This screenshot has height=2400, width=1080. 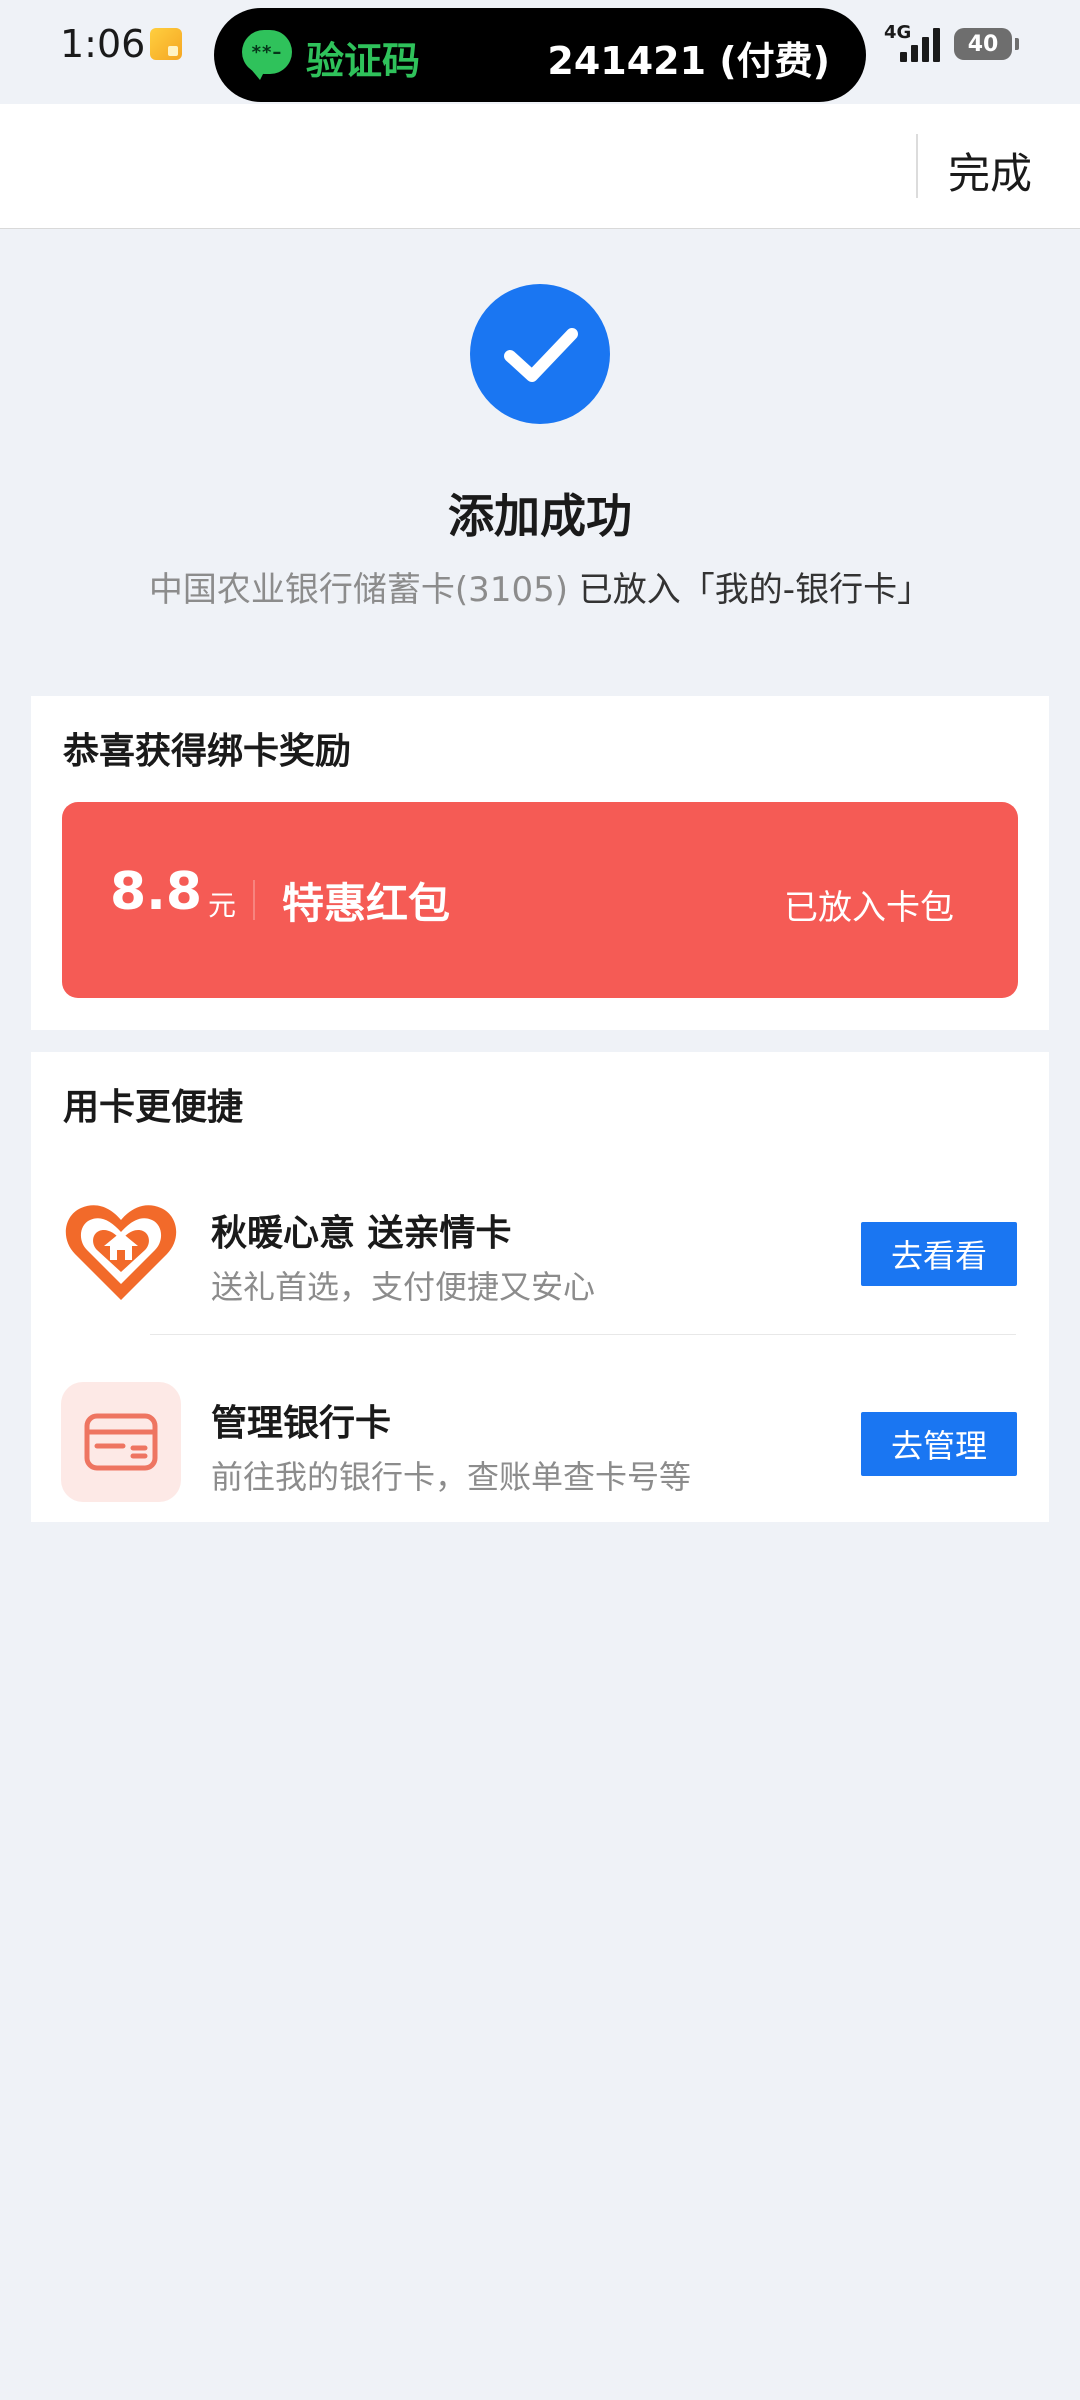 What do you see at coordinates (153, 1107) in the screenshot?
I see `quick-section-title: 用卡更便捷` at bounding box center [153, 1107].